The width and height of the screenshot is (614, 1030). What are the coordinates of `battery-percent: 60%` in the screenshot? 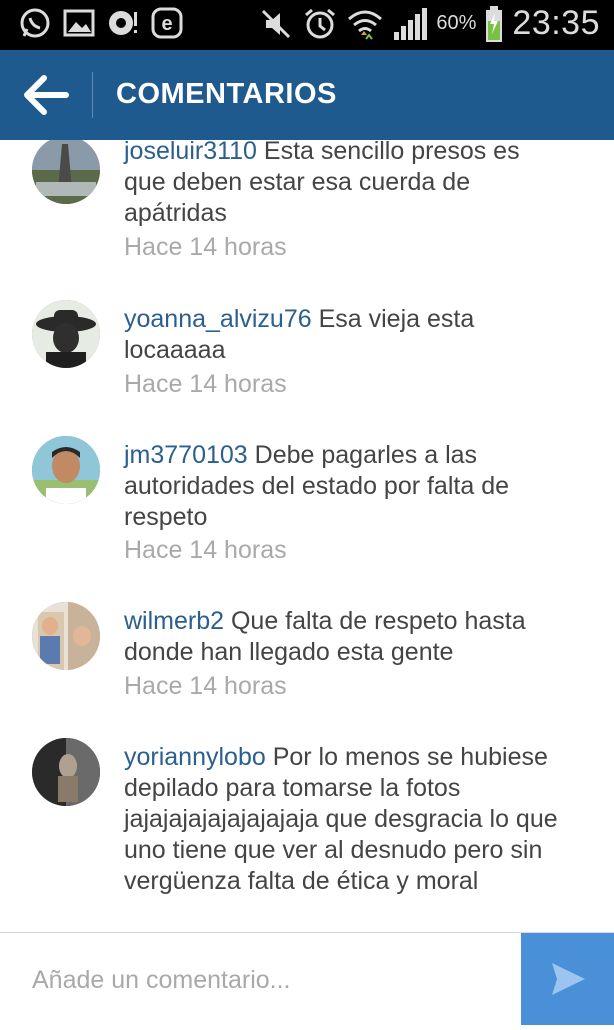 It's located at (456, 23).